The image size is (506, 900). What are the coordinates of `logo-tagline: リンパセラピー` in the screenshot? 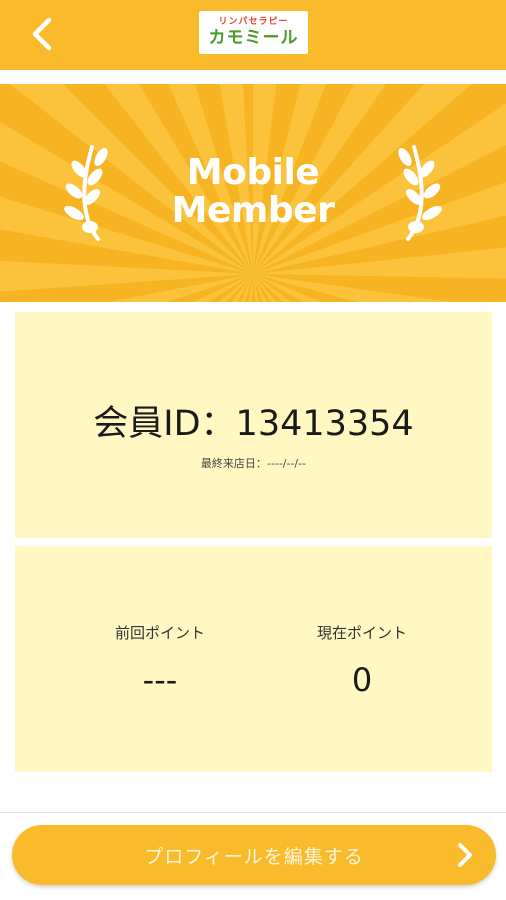 It's located at (253, 22).